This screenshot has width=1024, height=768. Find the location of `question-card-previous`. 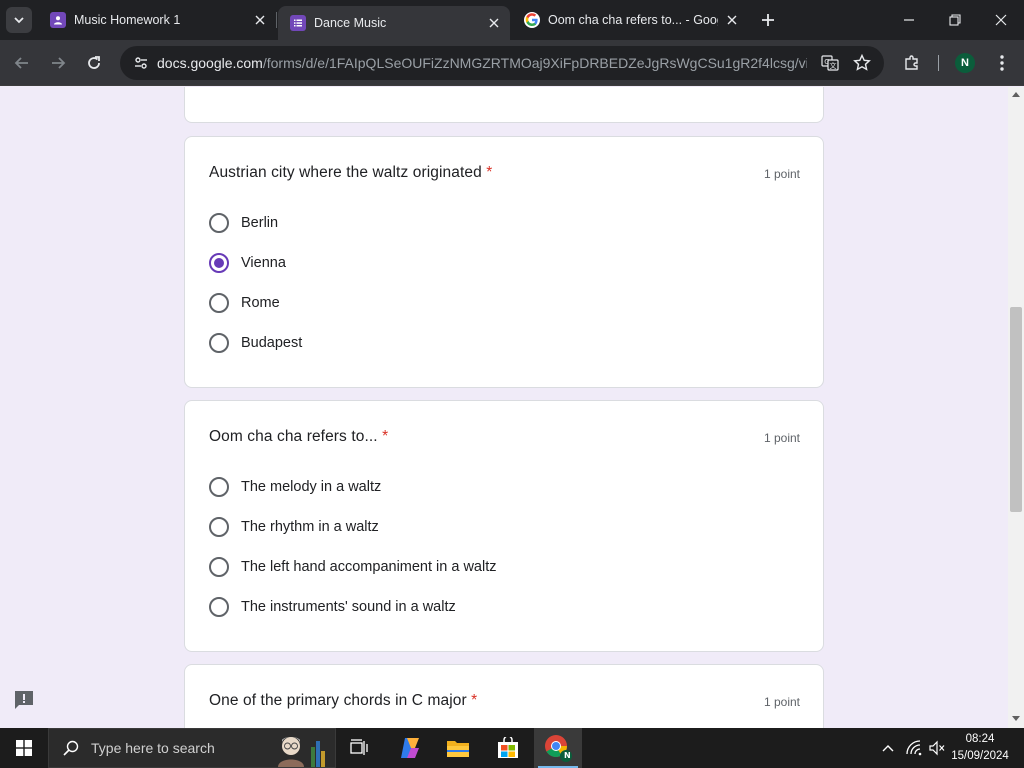

question-card-previous is located at coordinates (504, 105).